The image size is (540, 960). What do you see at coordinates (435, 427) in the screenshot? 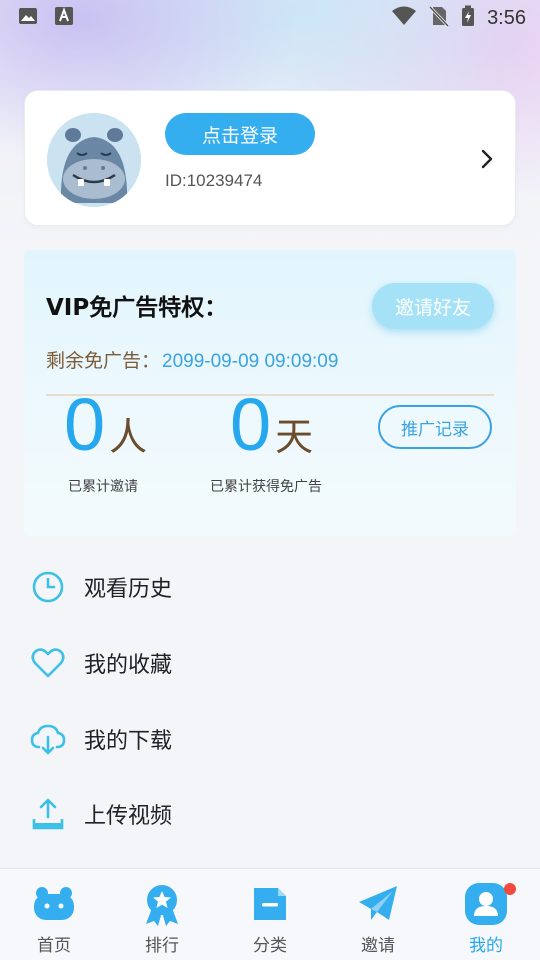
I see `promotion-records-button: 推广记录` at bounding box center [435, 427].